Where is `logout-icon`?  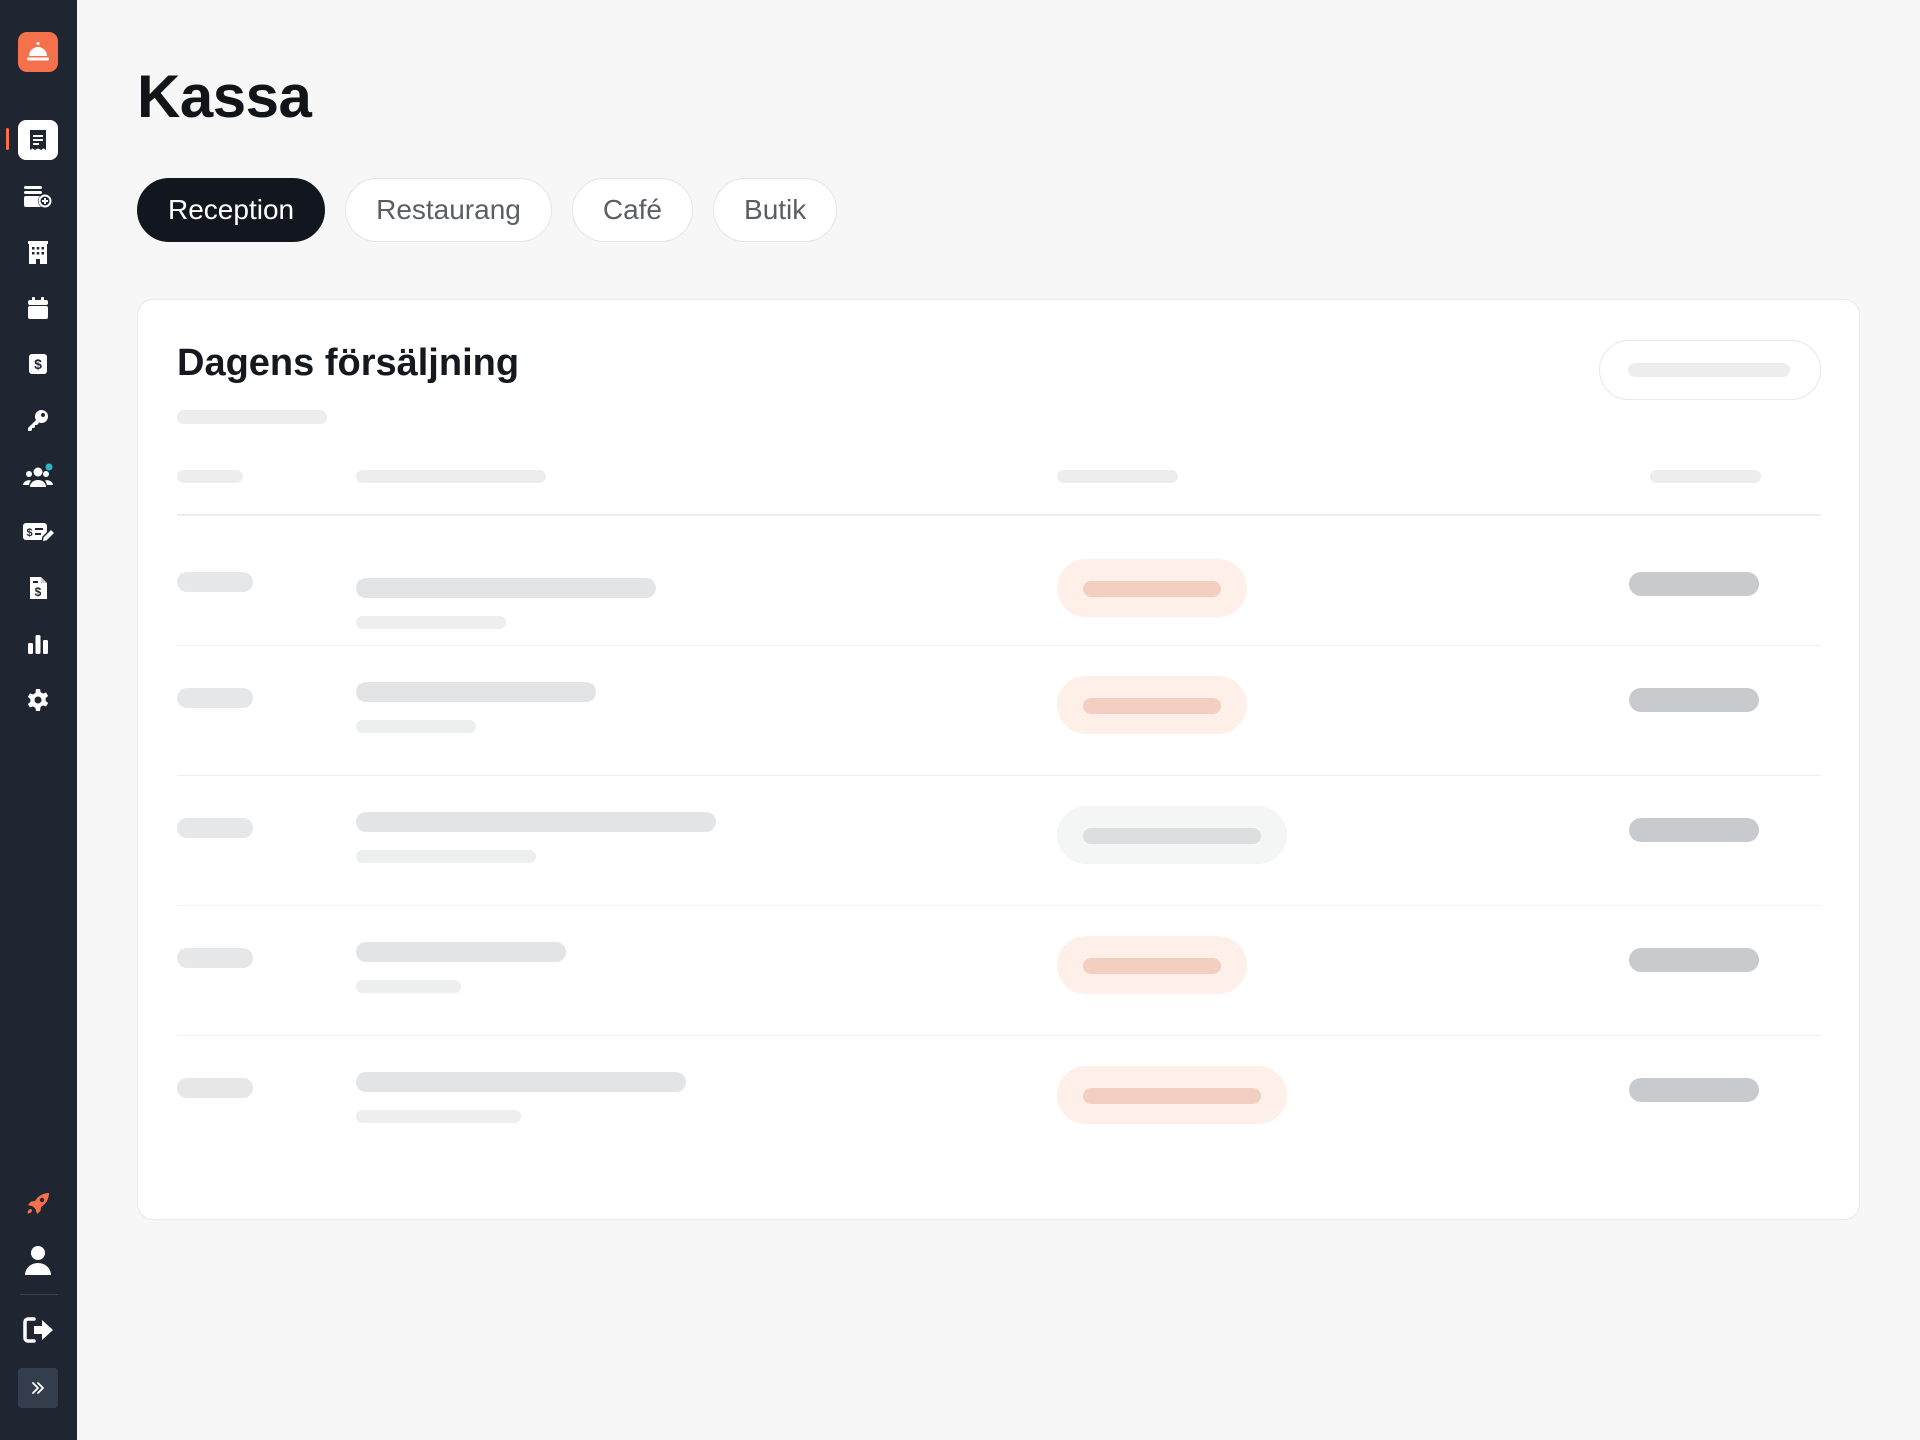
logout-icon is located at coordinates (38, 1330).